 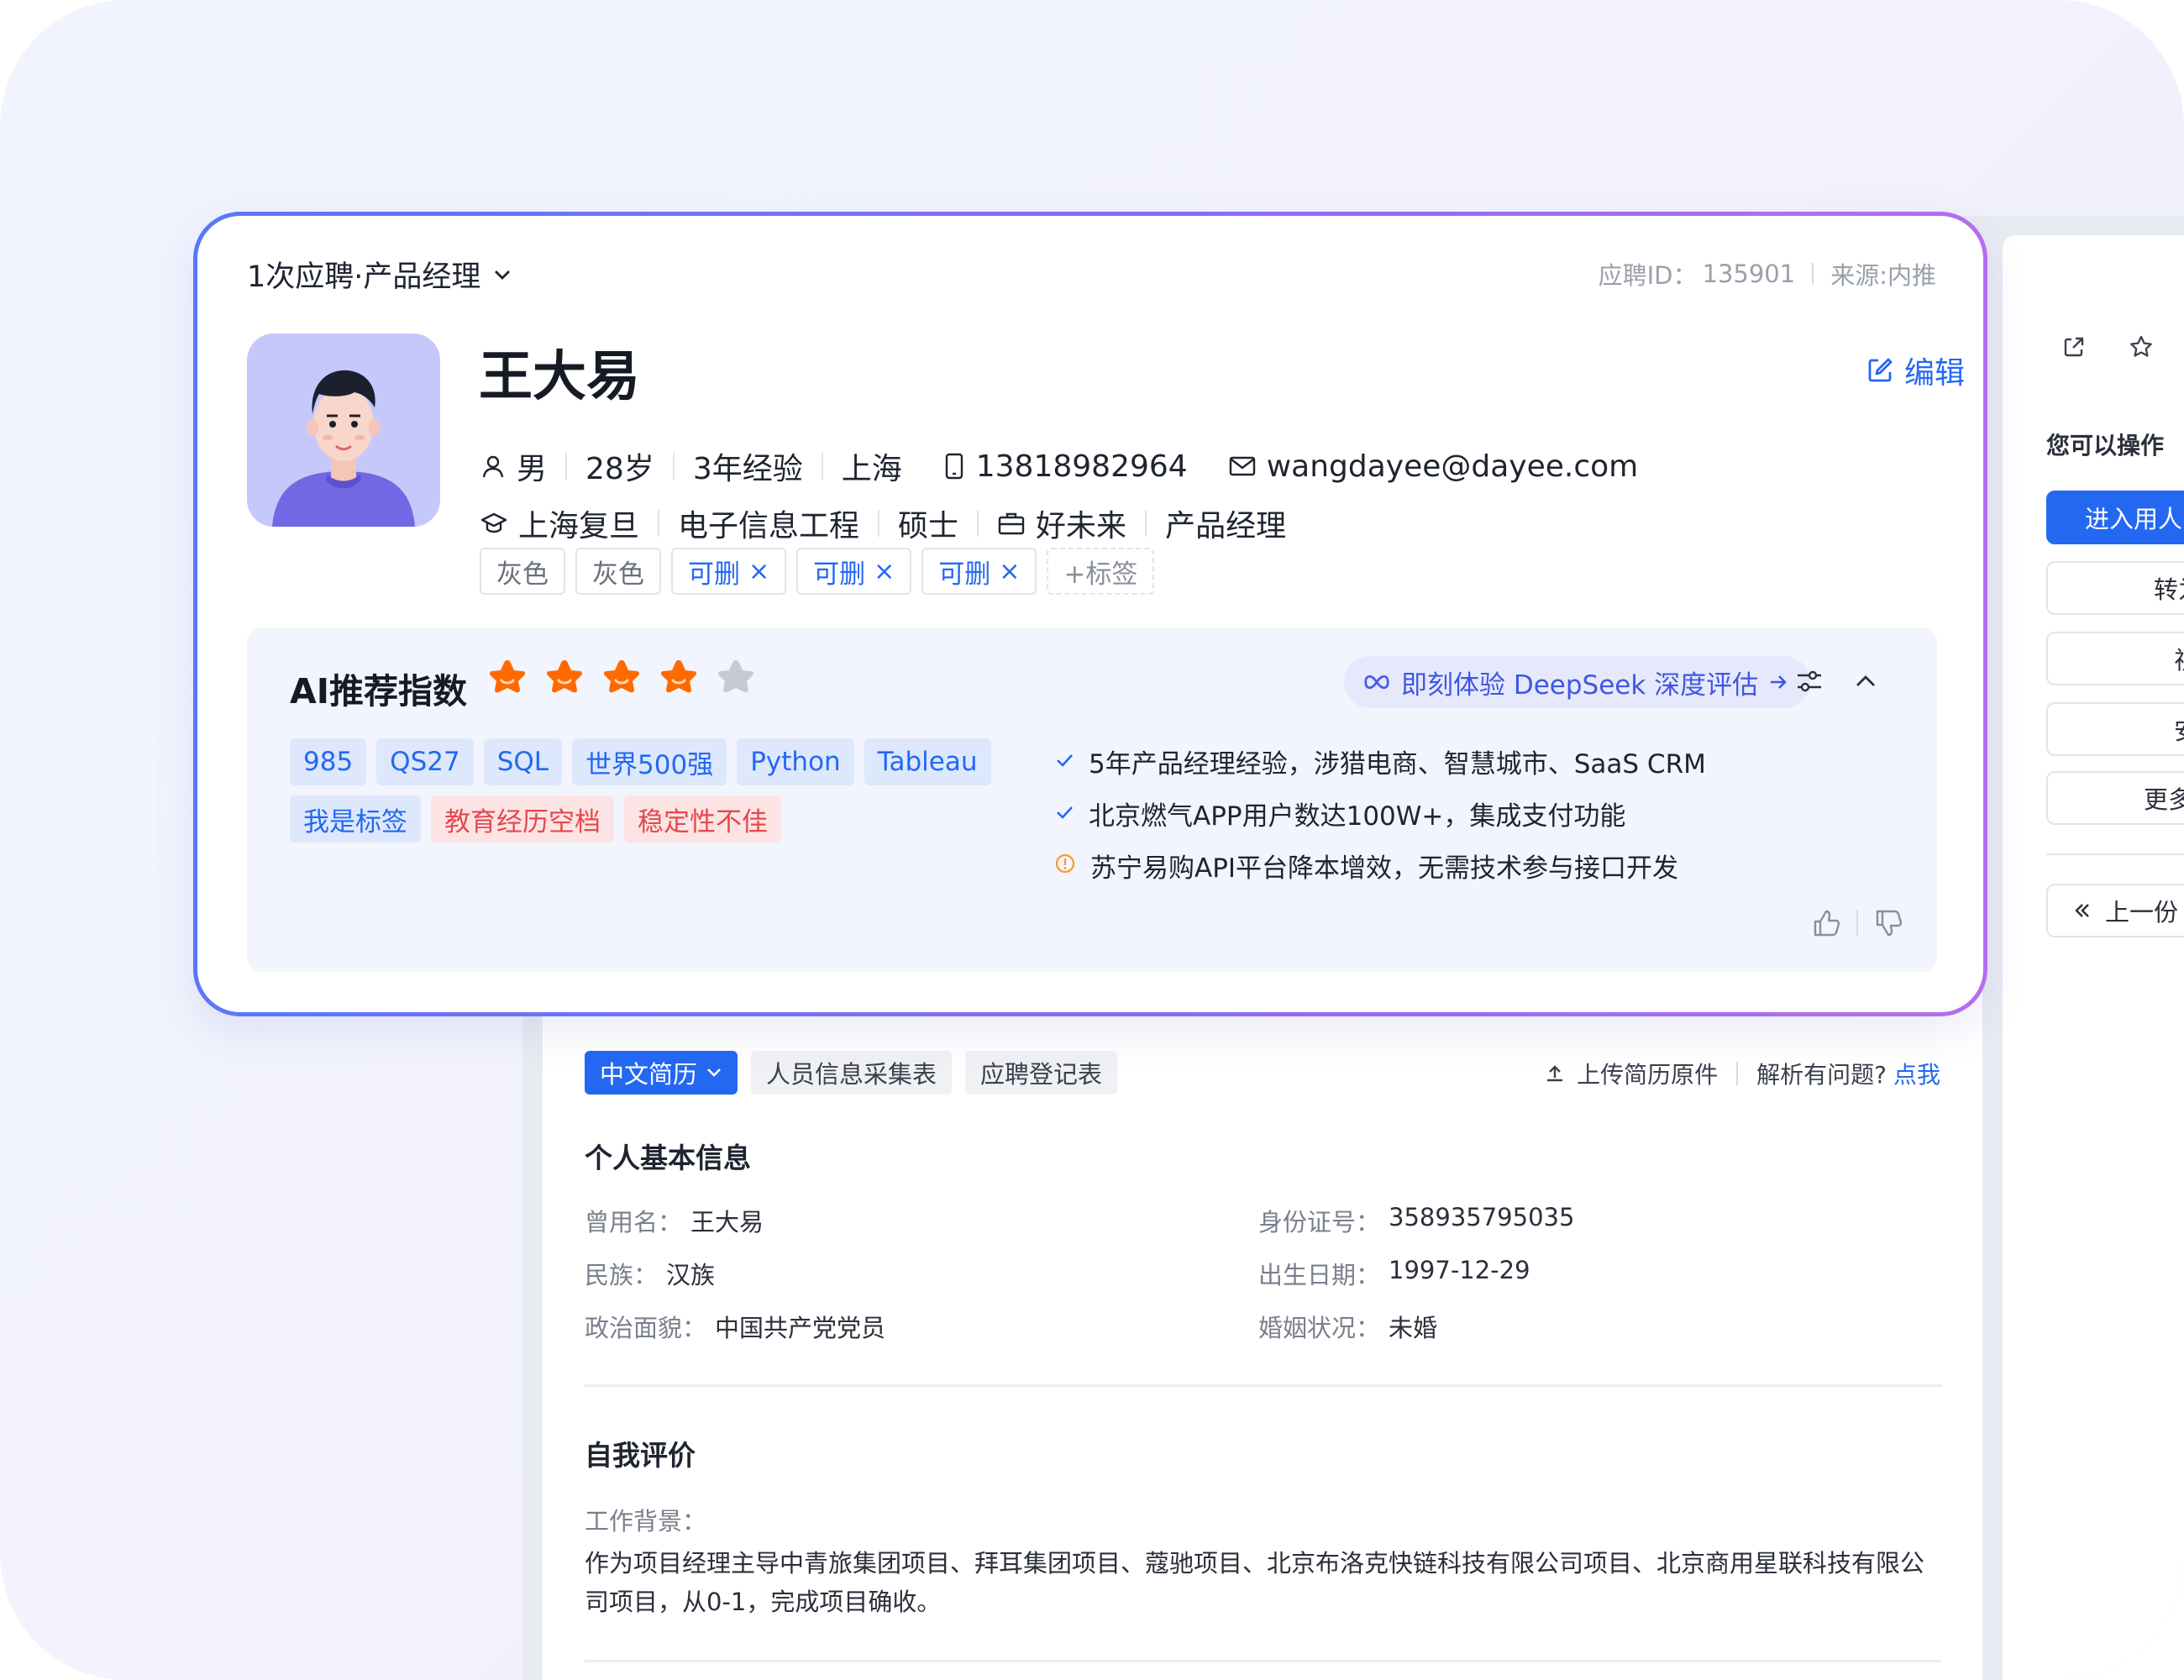 I want to click on share-icon, so click(x=2074, y=347).